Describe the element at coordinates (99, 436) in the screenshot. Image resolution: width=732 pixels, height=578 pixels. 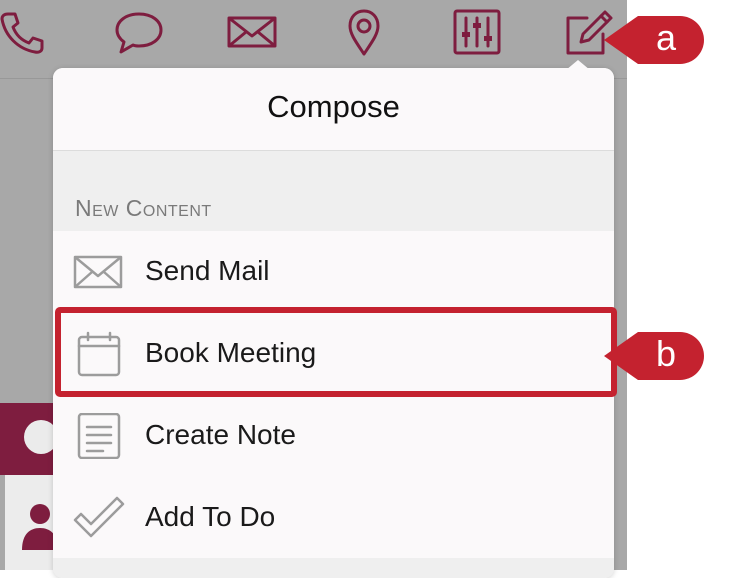
I see `note-icon` at that location.